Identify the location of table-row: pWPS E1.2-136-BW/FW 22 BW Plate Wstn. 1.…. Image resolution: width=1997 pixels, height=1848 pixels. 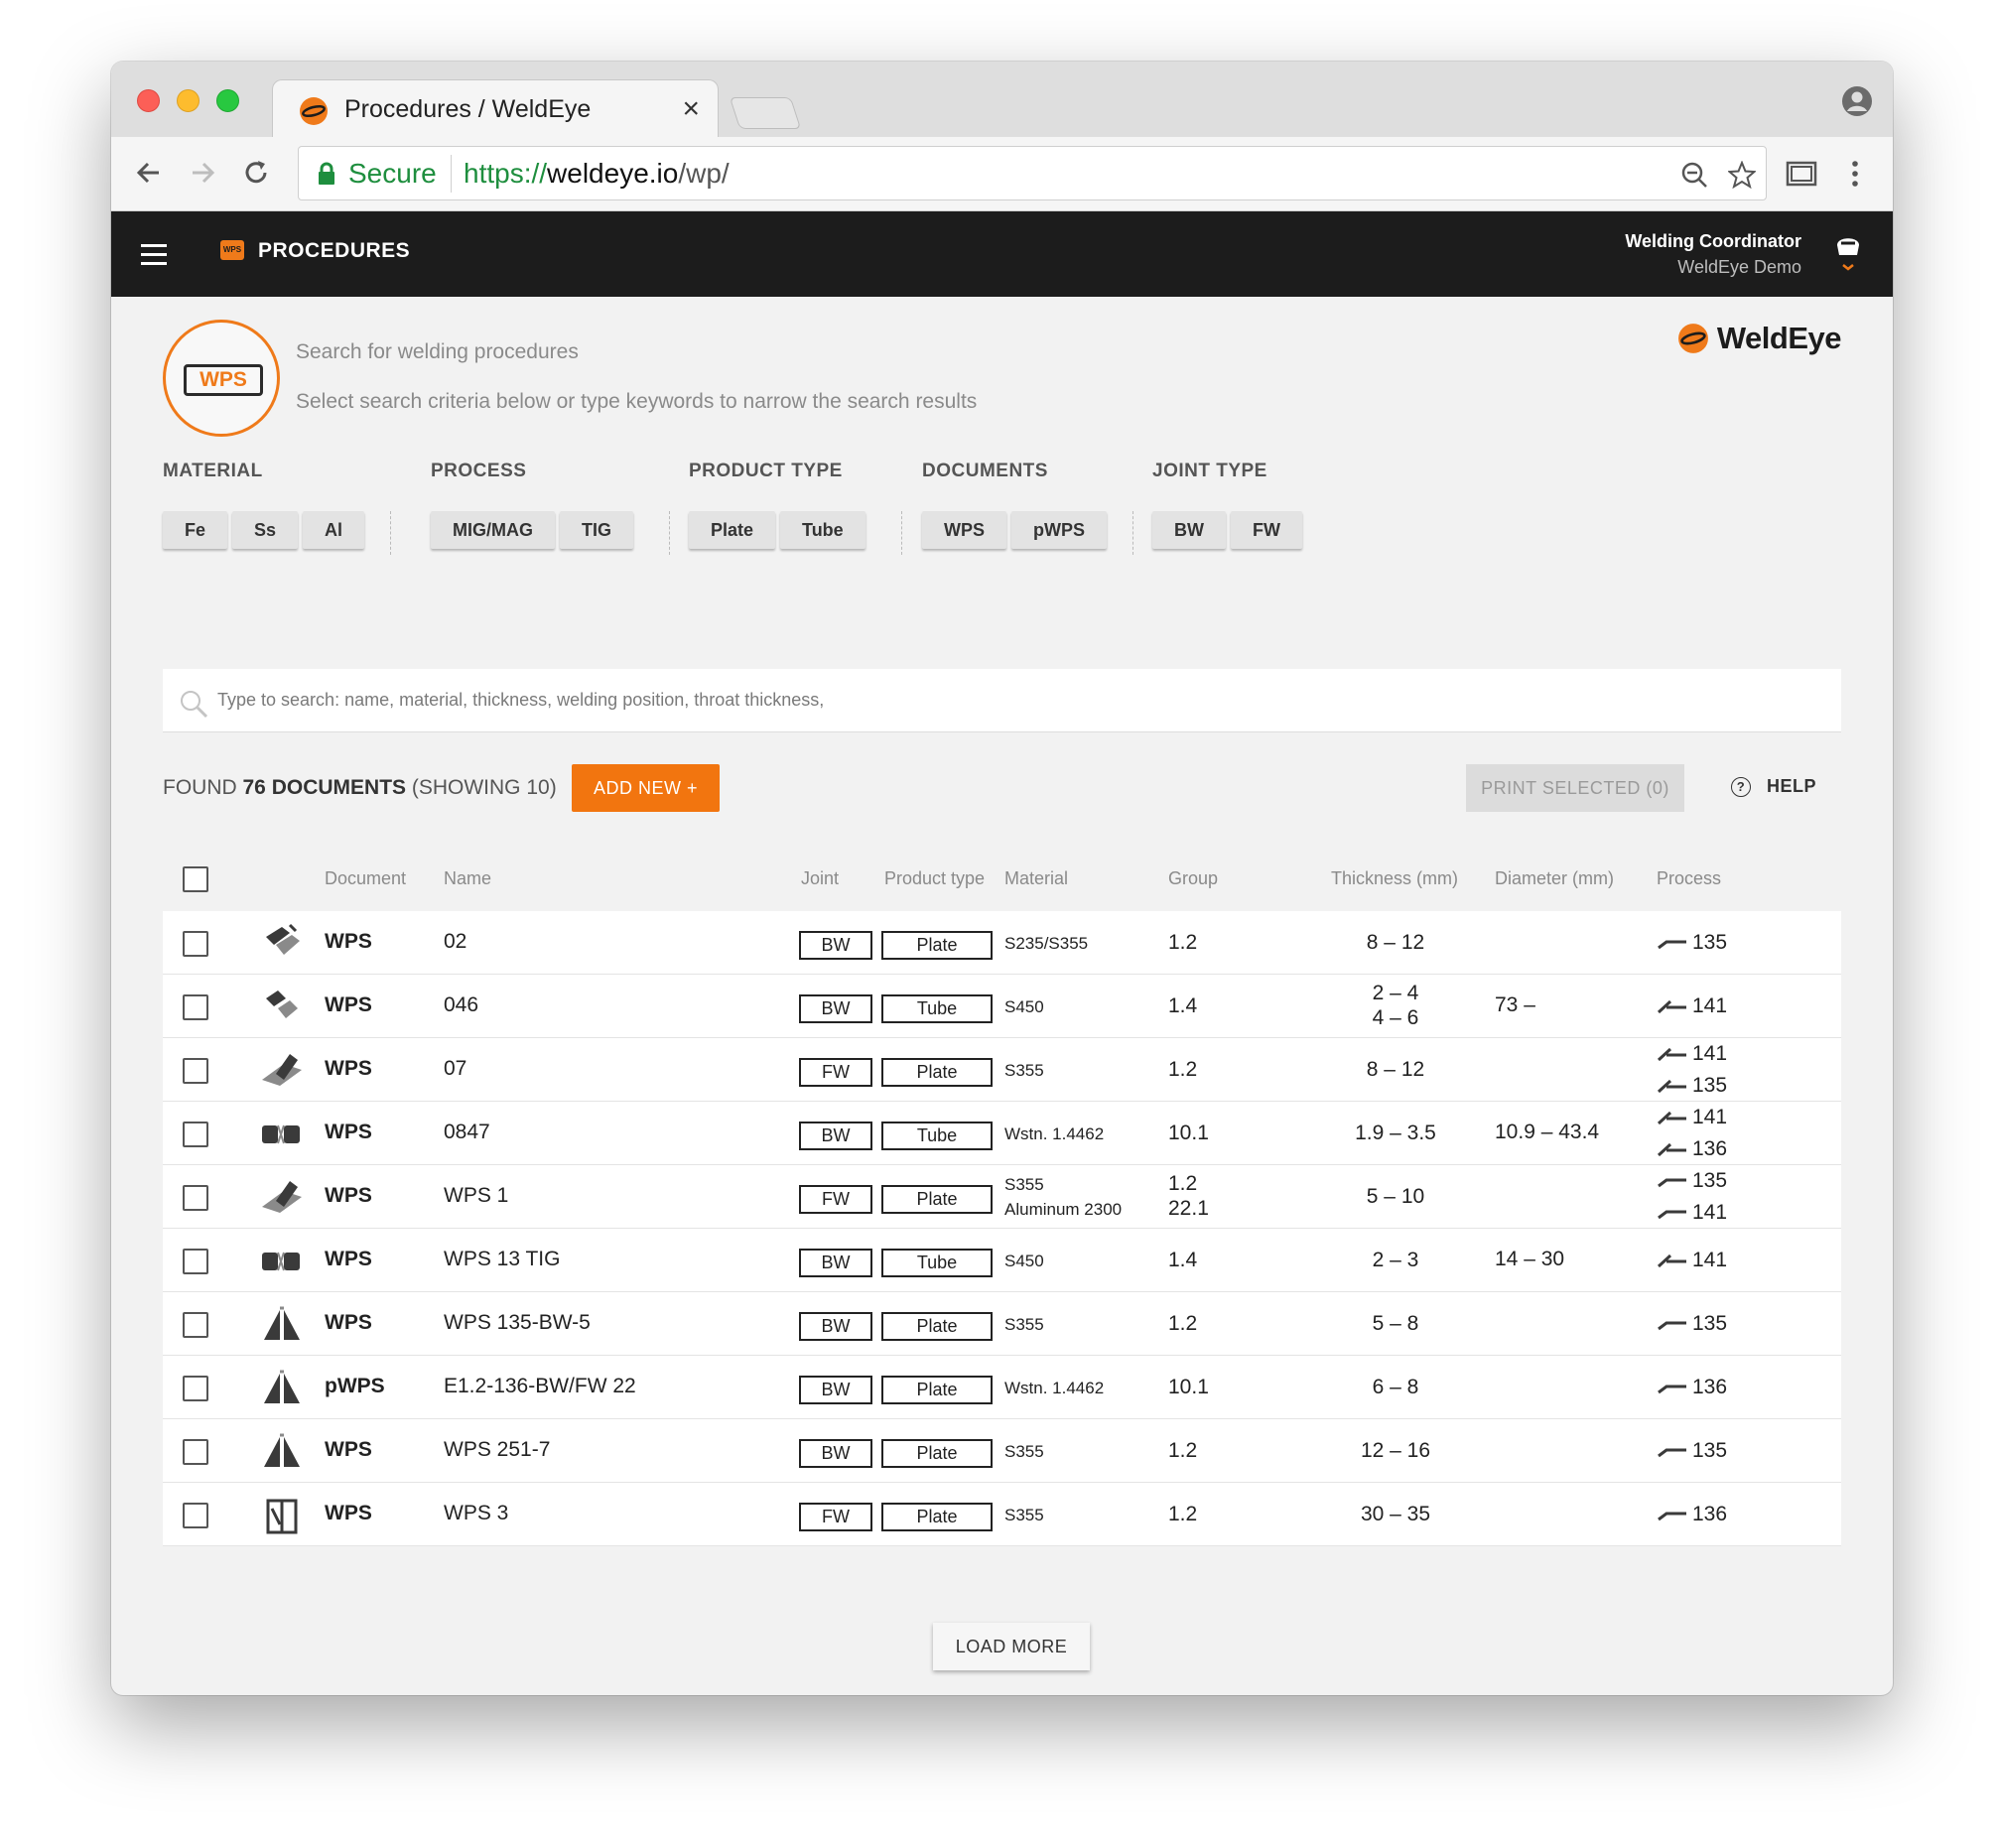
(1002, 1387).